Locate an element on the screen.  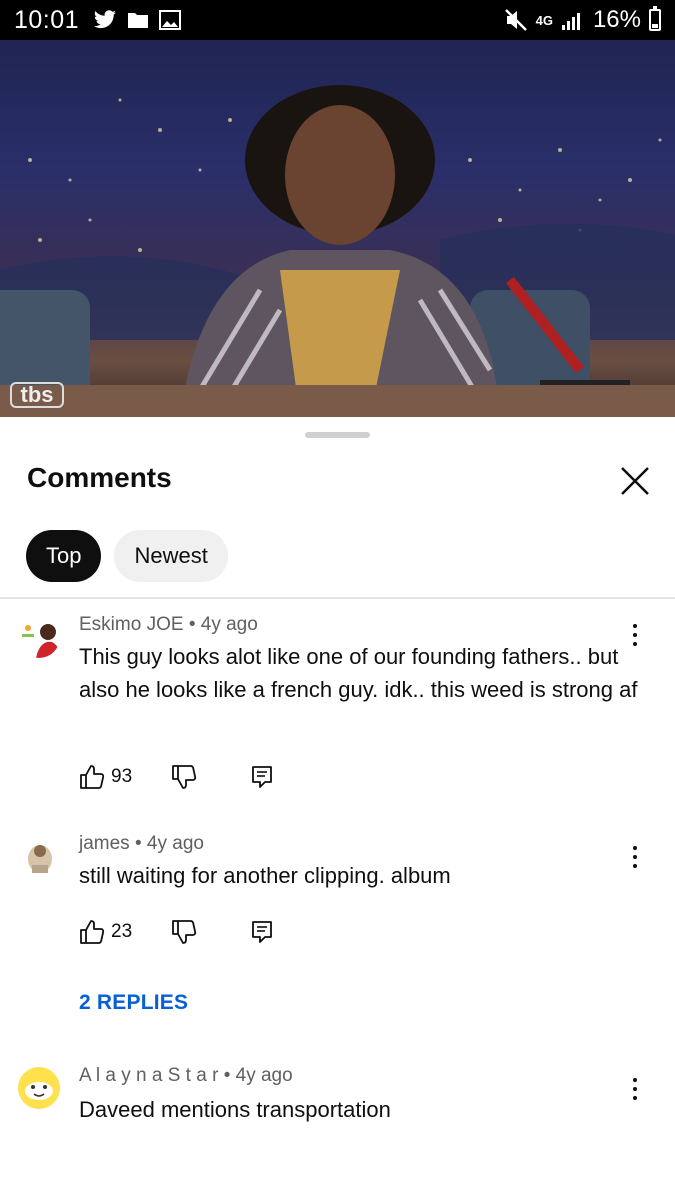
divider is located at coordinates (337, 598).